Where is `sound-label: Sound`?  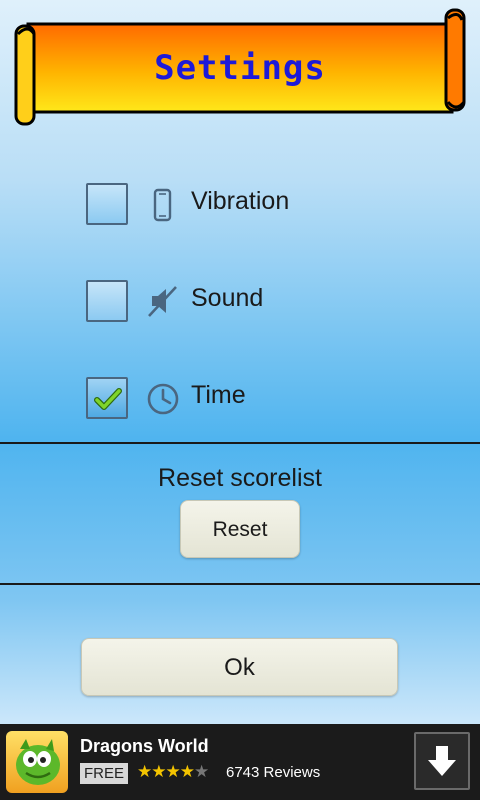
sound-label: Sound is located at coordinates (227, 298).